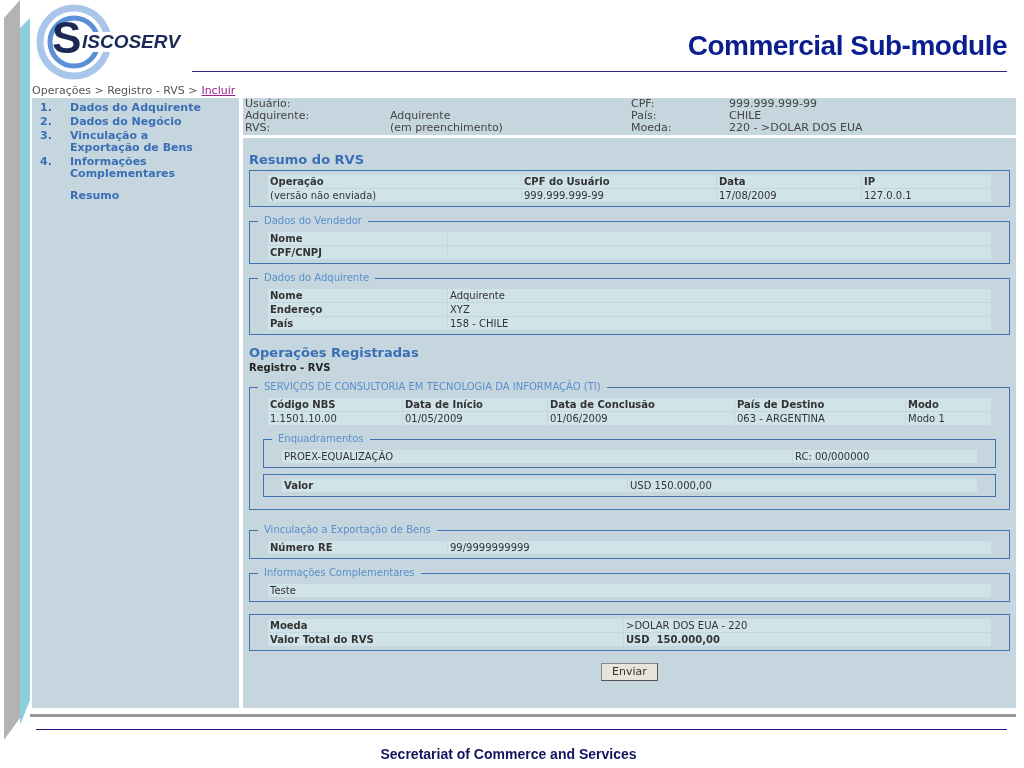 This screenshot has width=1024, height=768. Describe the element at coordinates (46, 137) in the screenshot. I see `step-number: 3.` at that location.